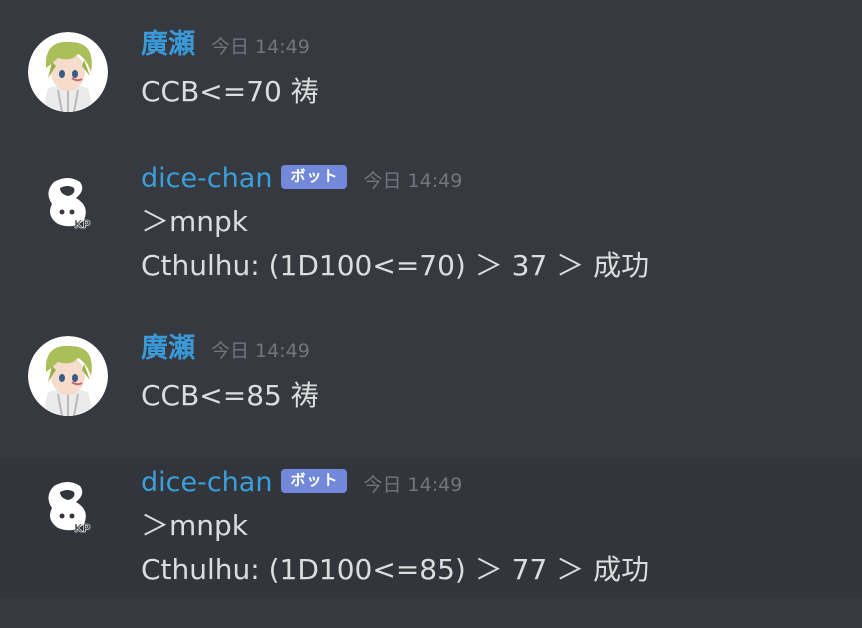 This screenshot has width=862, height=628. What do you see at coordinates (395, 265) in the screenshot?
I see `message-text: Cthulhu: (1D100<=70) ＞ 37 ＞ 成功` at bounding box center [395, 265].